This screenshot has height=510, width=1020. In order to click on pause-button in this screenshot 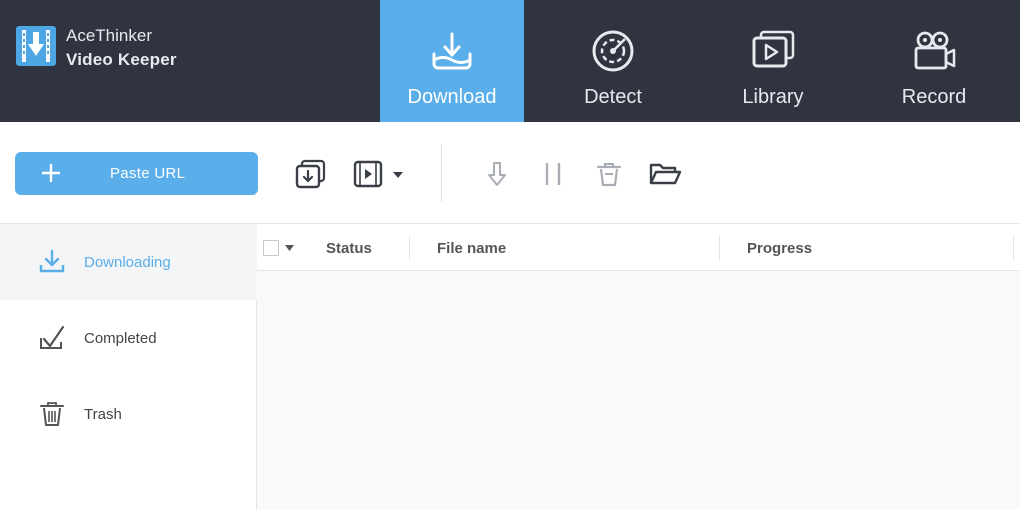, I will do `click(553, 174)`.